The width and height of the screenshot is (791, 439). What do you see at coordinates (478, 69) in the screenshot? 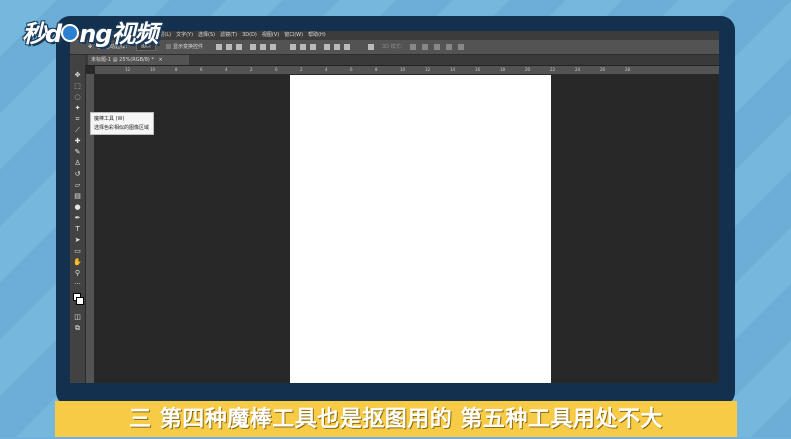
I see `ruler-tick-label: 16` at bounding box center [478, 69].